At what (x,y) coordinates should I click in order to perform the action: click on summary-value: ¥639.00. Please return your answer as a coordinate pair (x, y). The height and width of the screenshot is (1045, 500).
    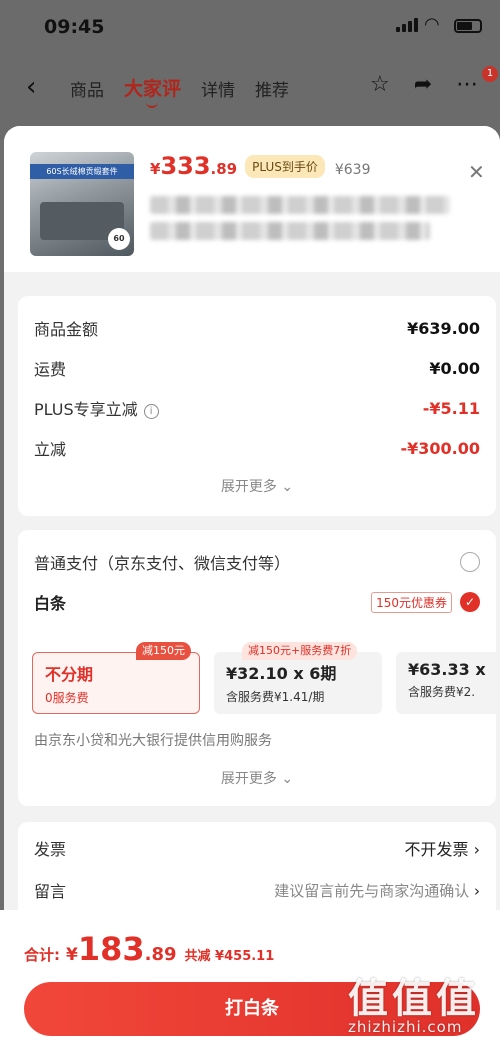
    Looking at the image, I should click on (443, 328).